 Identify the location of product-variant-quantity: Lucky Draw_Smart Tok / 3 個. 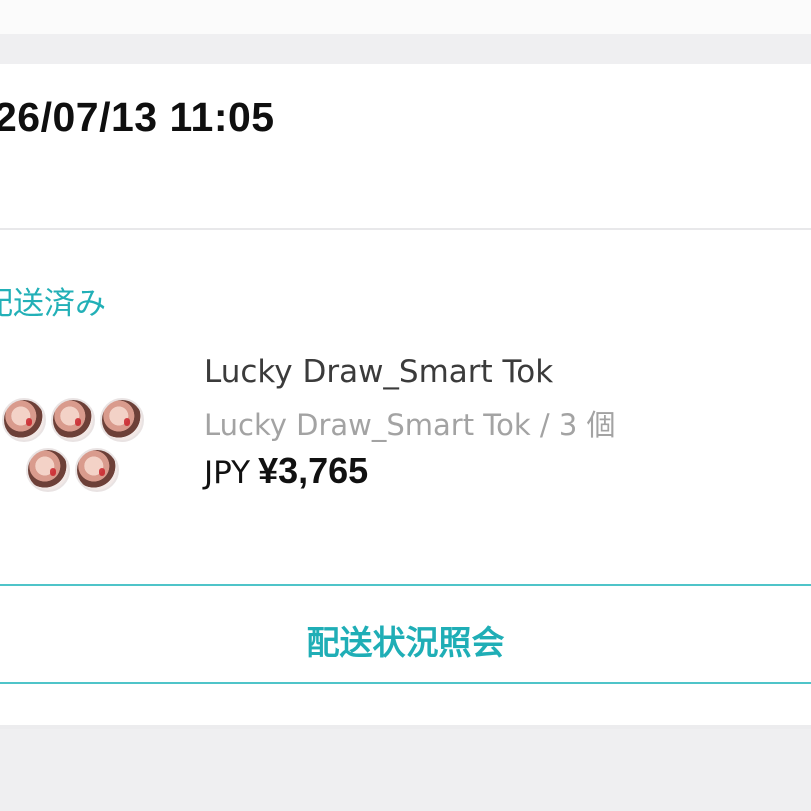
(410, 425).